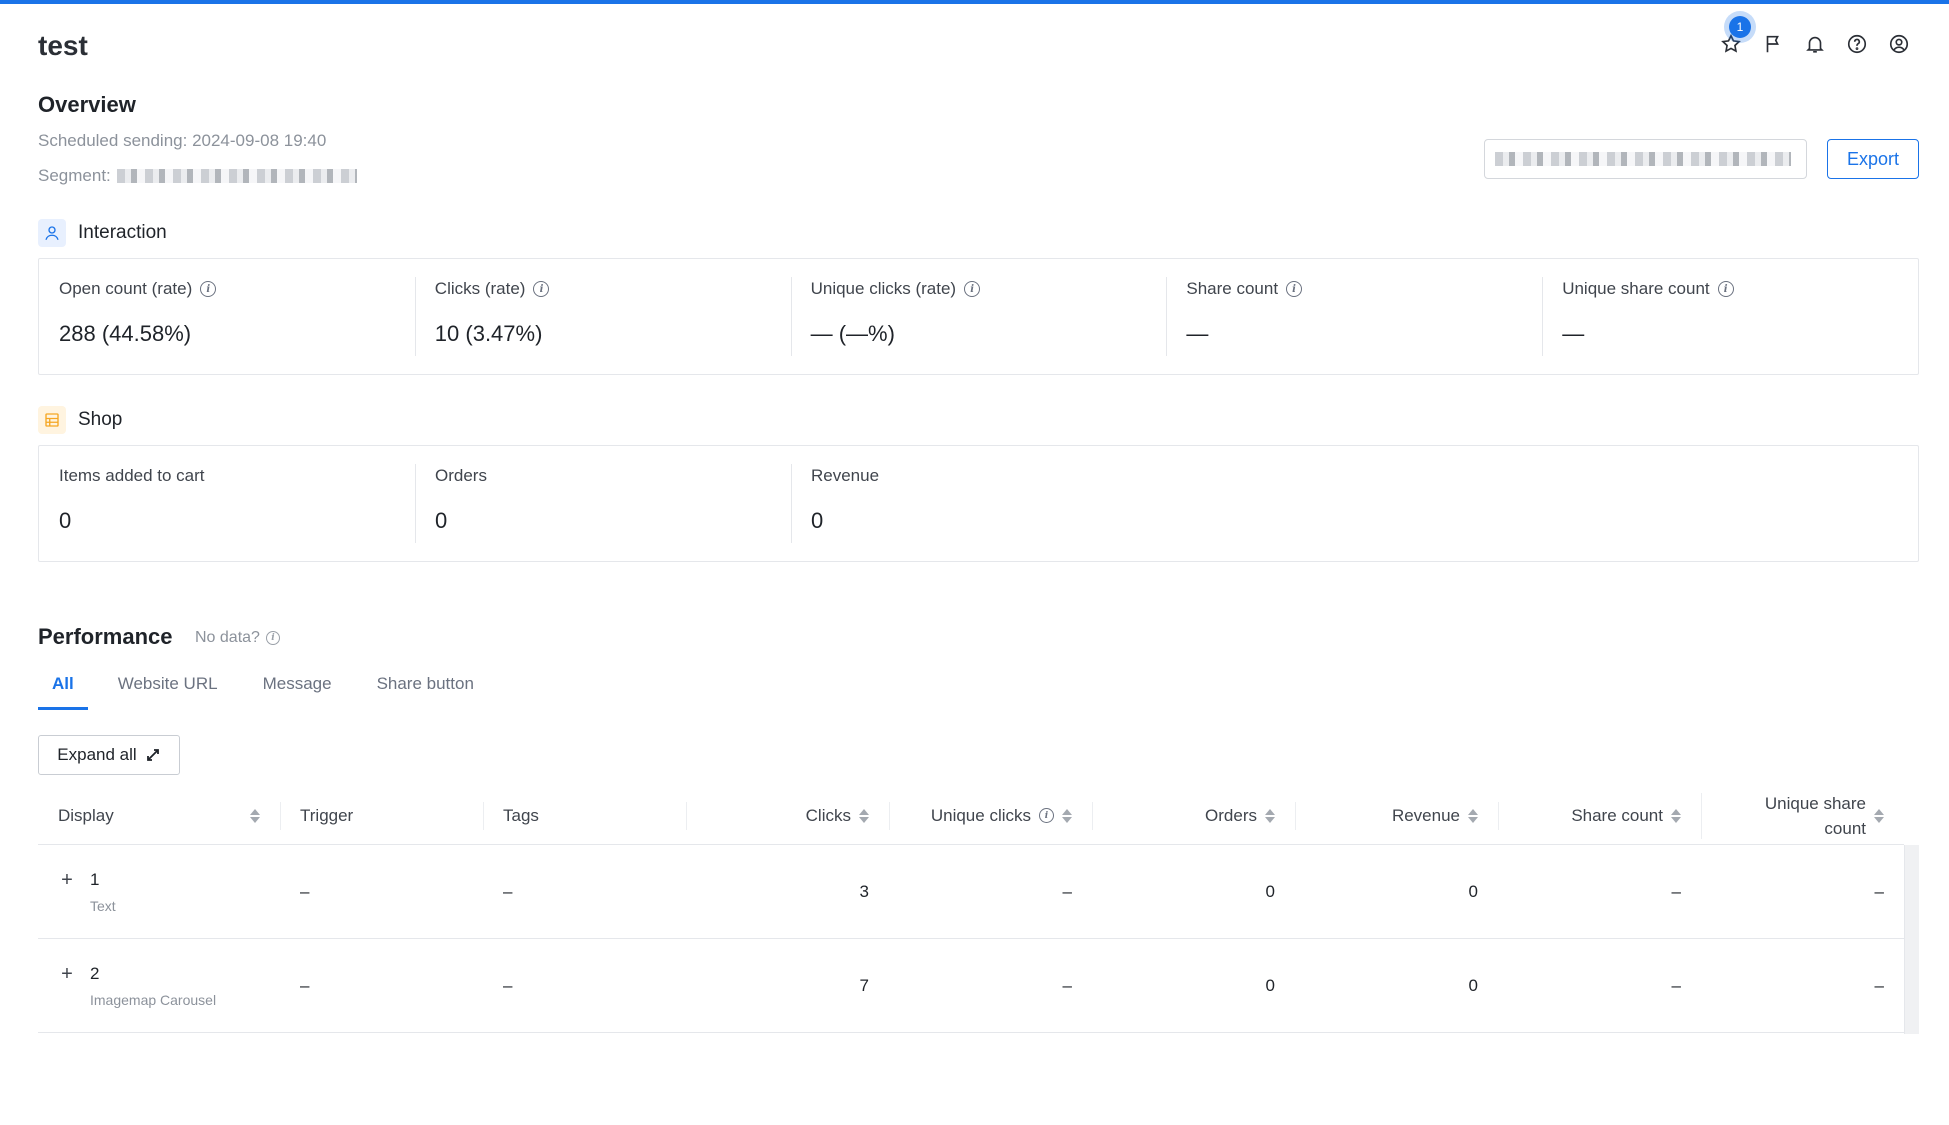  What do you see at coordinates (480, 288) in the screenshot?
I see `stat-label: Clicks (rate)` at bounding box center [480, 288].